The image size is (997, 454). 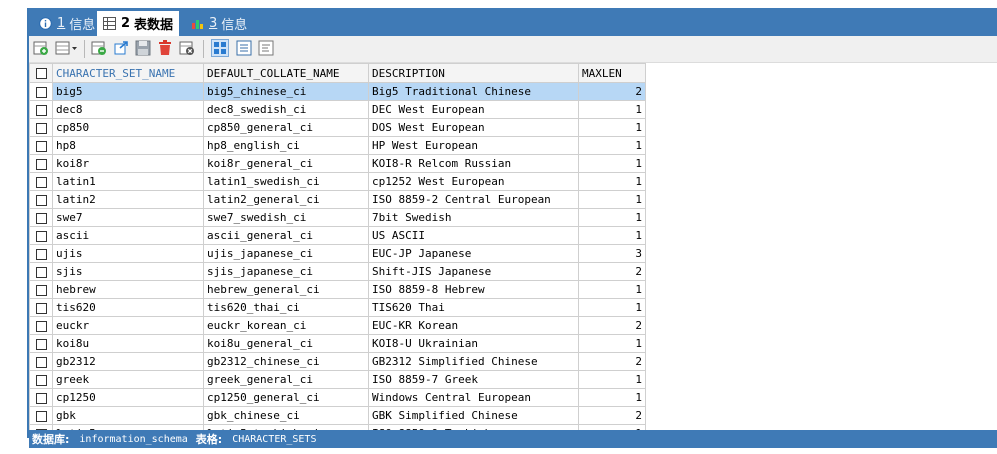 I want to click on cell-charset-name: koi8u, so click(x=128, y=343).